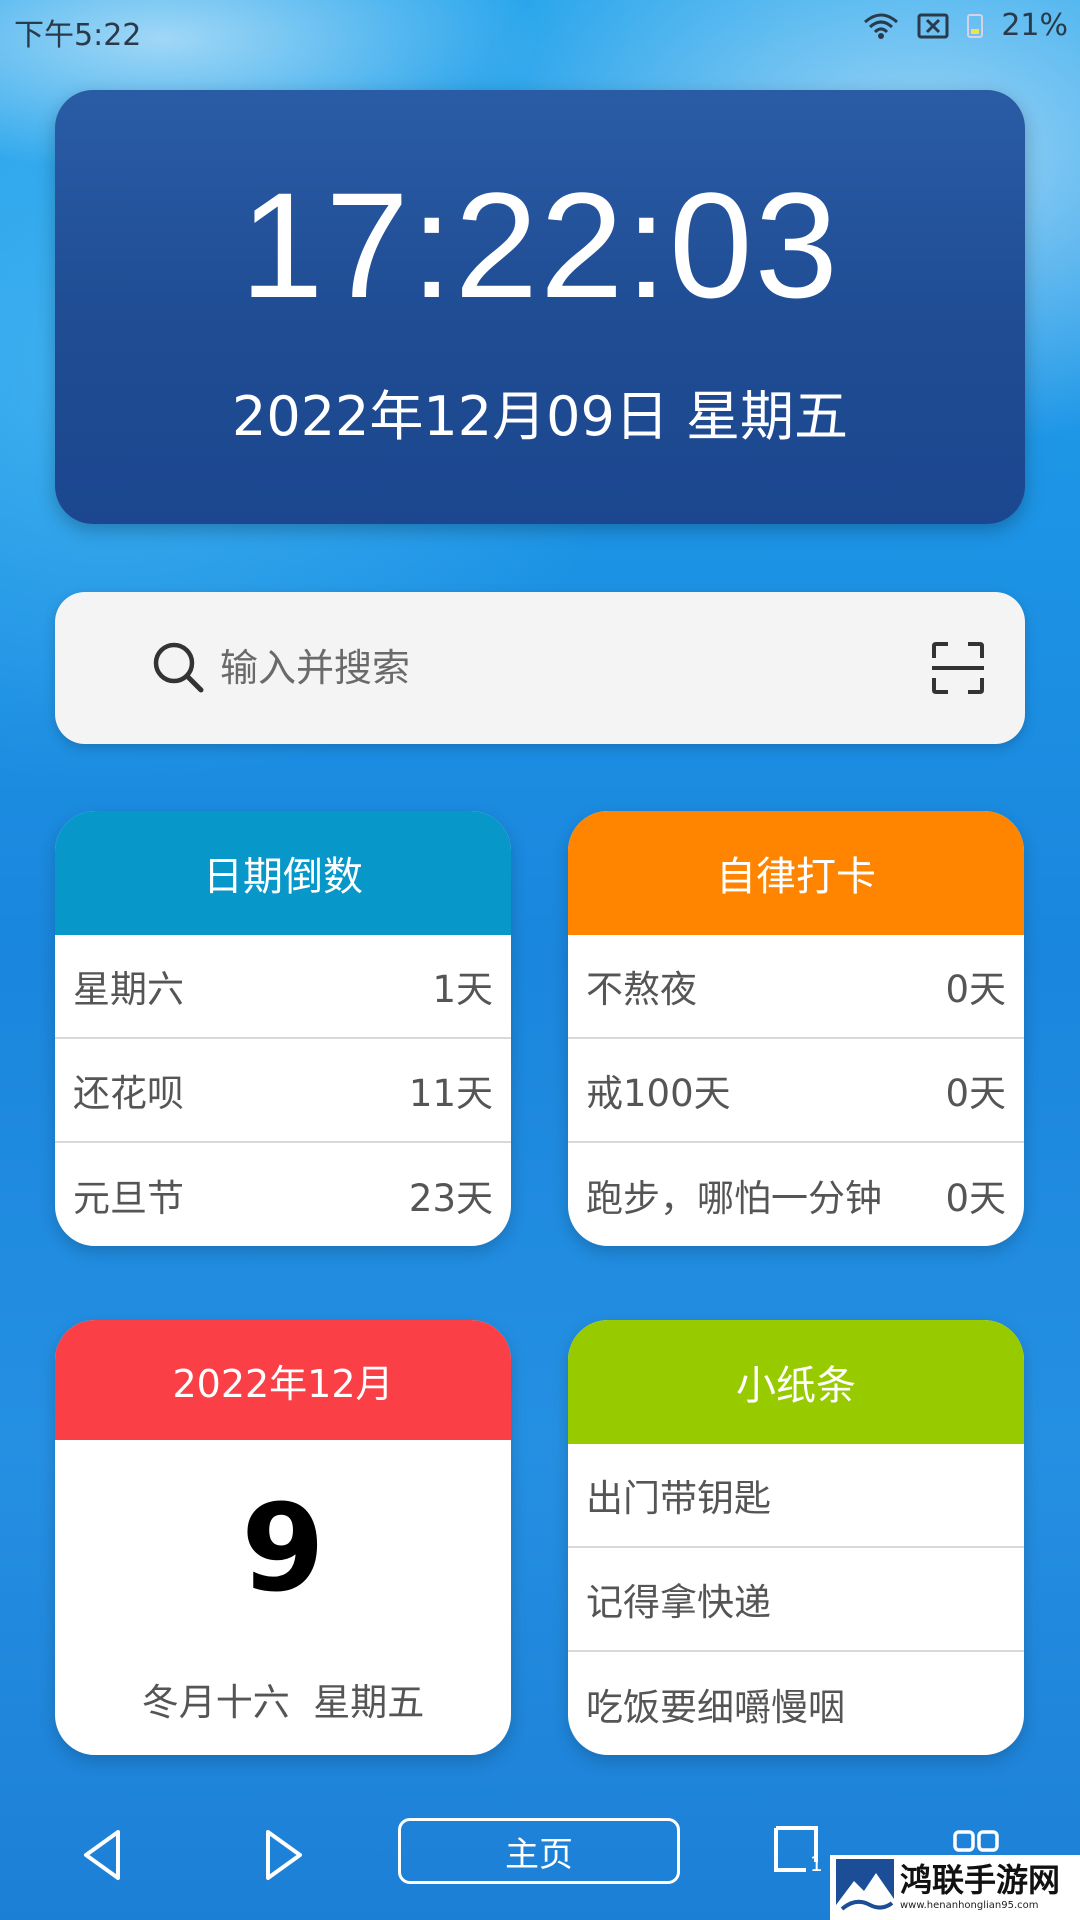 Image resolution: width=1080 pixels, height=1920 pixels. What do you see at coordinates (678, 1498) in the screenshot?
I see `note-text: 出门带钥匙` at bounding box center [678, 1498].